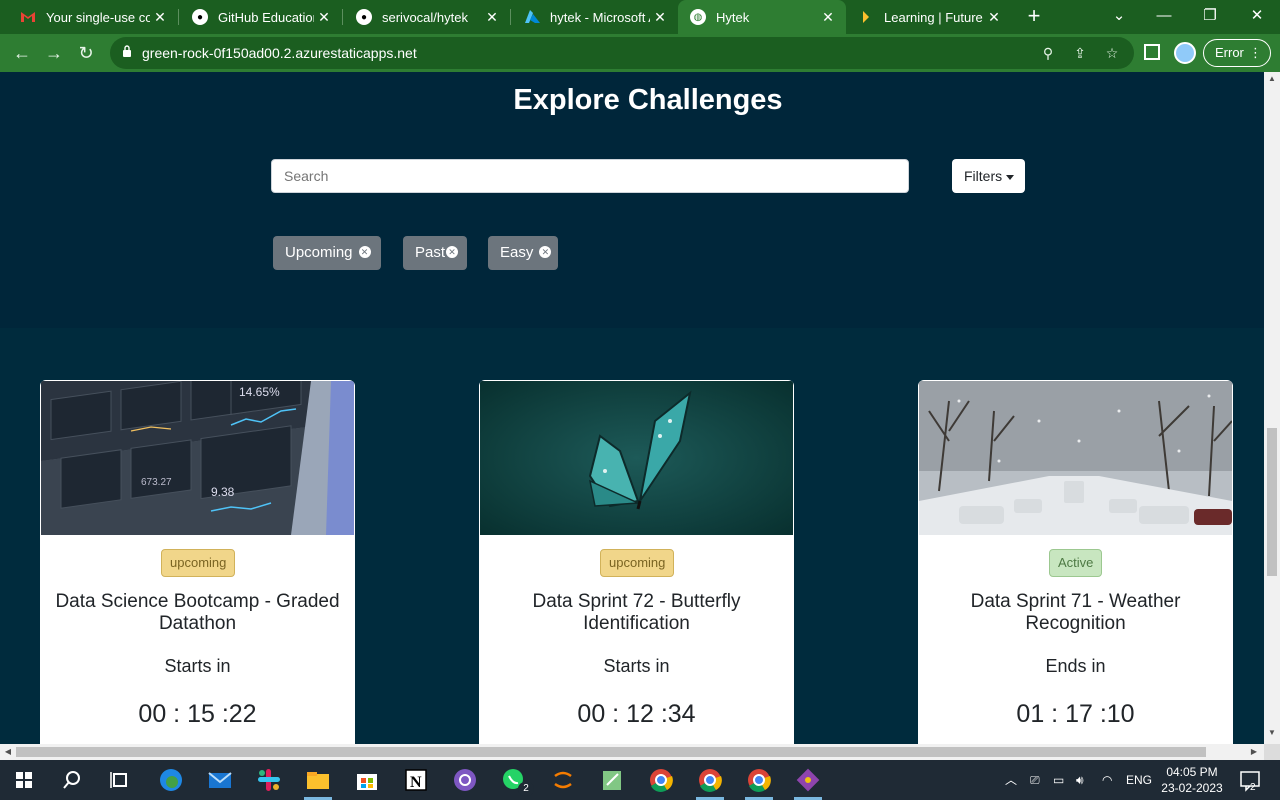  Describe the element at coordinates (197, 714) in the screenshot. I see `countdown-timer: 00 : 15 :22` at that location.